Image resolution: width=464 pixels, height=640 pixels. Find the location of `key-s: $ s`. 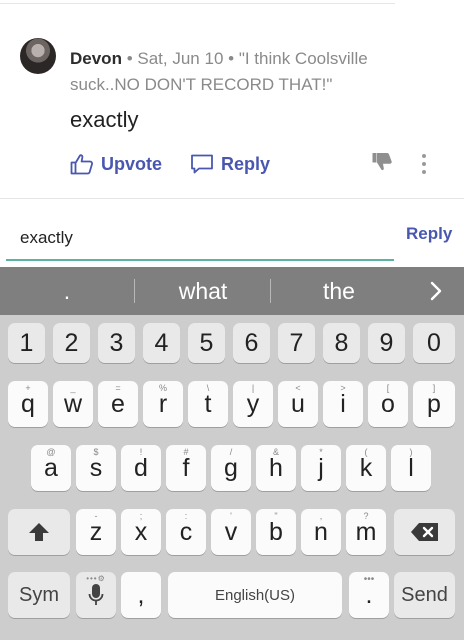

key-s: $ s is located at coordinates (96, 468).